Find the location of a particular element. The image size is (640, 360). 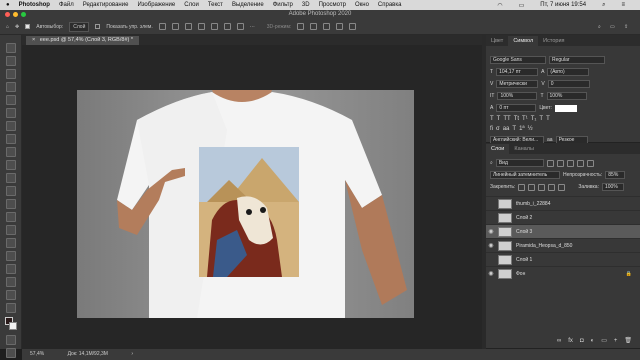

search-icon: ⌕ is located at coordinates (603, 5).